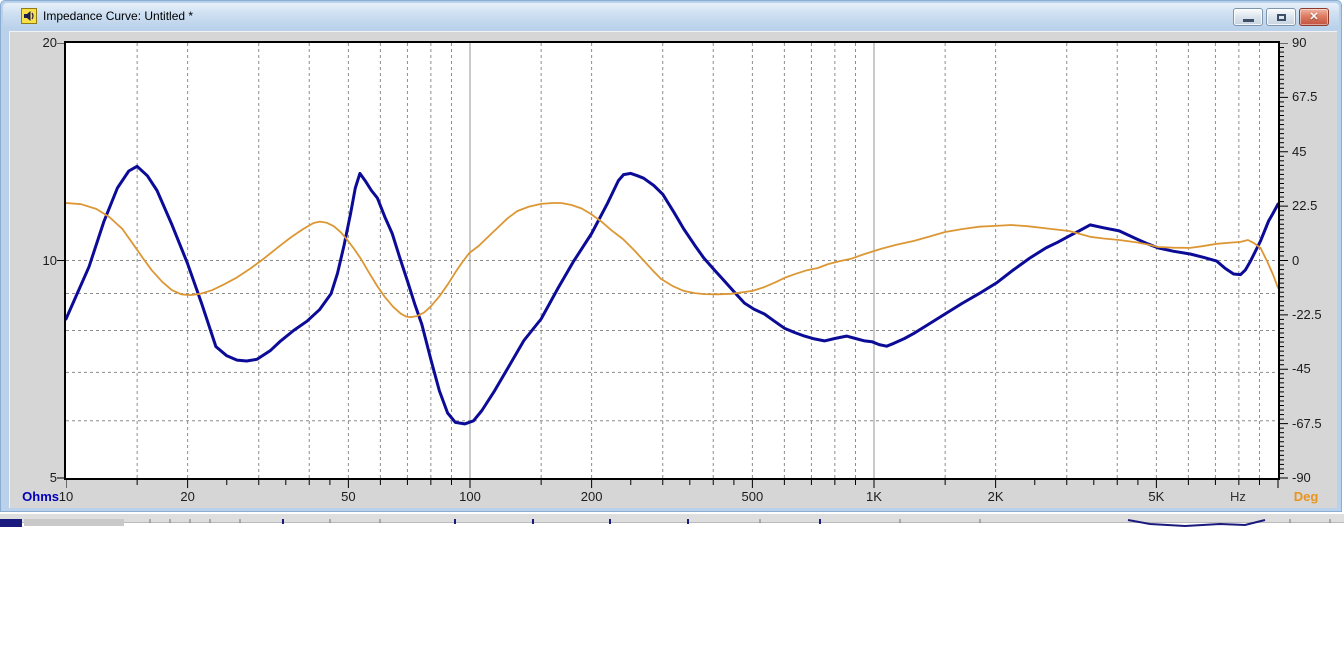 The width and height of the screenshot is (1344, 650). What do you see at coordinates (1299, 42) in the screenshot?
I see `y-right-tick-label: 90` at bounding box center [1299, 42].